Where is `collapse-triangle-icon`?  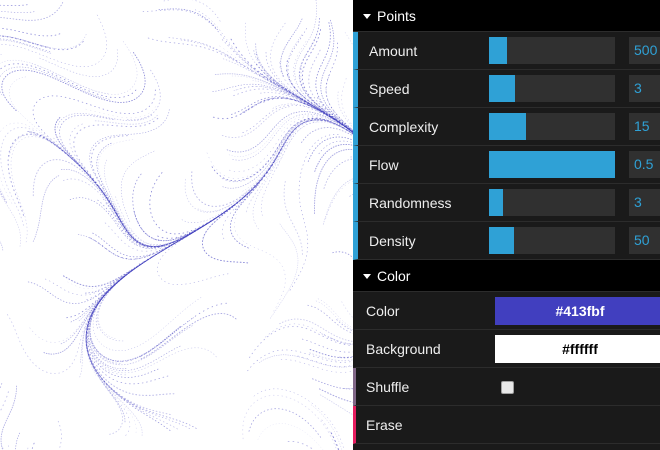
collapse-triangle-icon is located at coordinates (367, 276).